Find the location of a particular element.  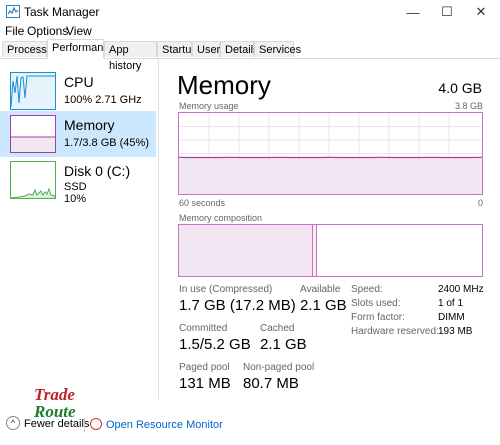

sidebar-item-label: CPU is located at coordinates (79, 82).